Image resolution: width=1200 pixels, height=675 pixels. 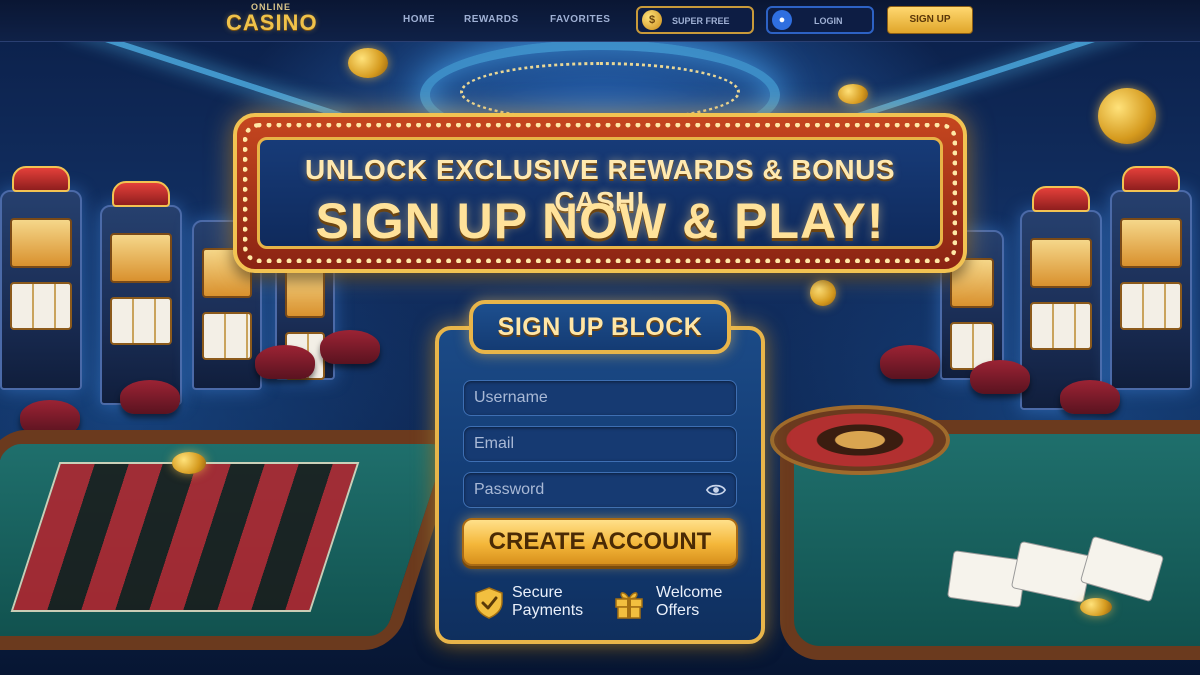 What do you see at coordinates (689, 592) in the screenshot?
I see `feature-line: Welcome` at bounding box center [689, 592].